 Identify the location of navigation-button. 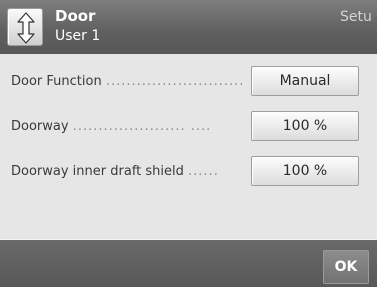
(25, 27).